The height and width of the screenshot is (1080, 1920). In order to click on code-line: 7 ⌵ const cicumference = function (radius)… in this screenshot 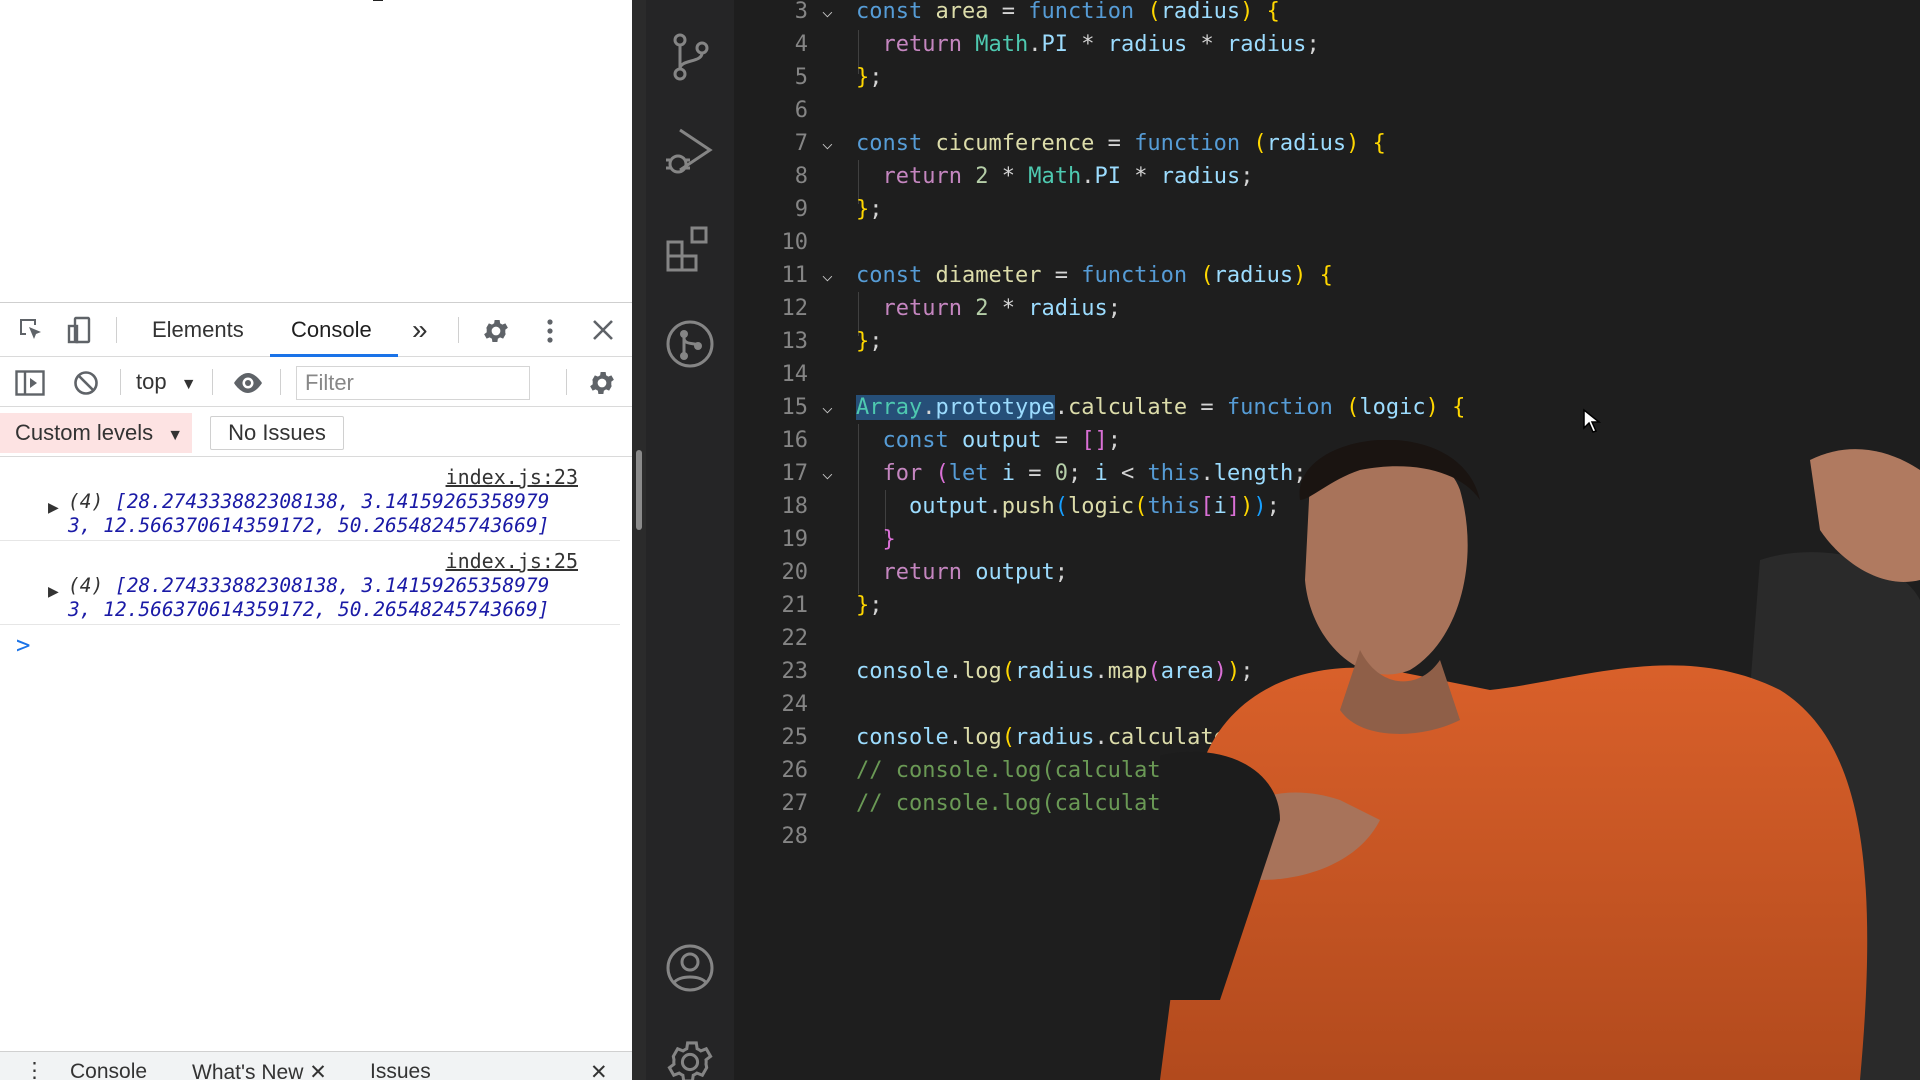, I will do `click(1327, 143)`.